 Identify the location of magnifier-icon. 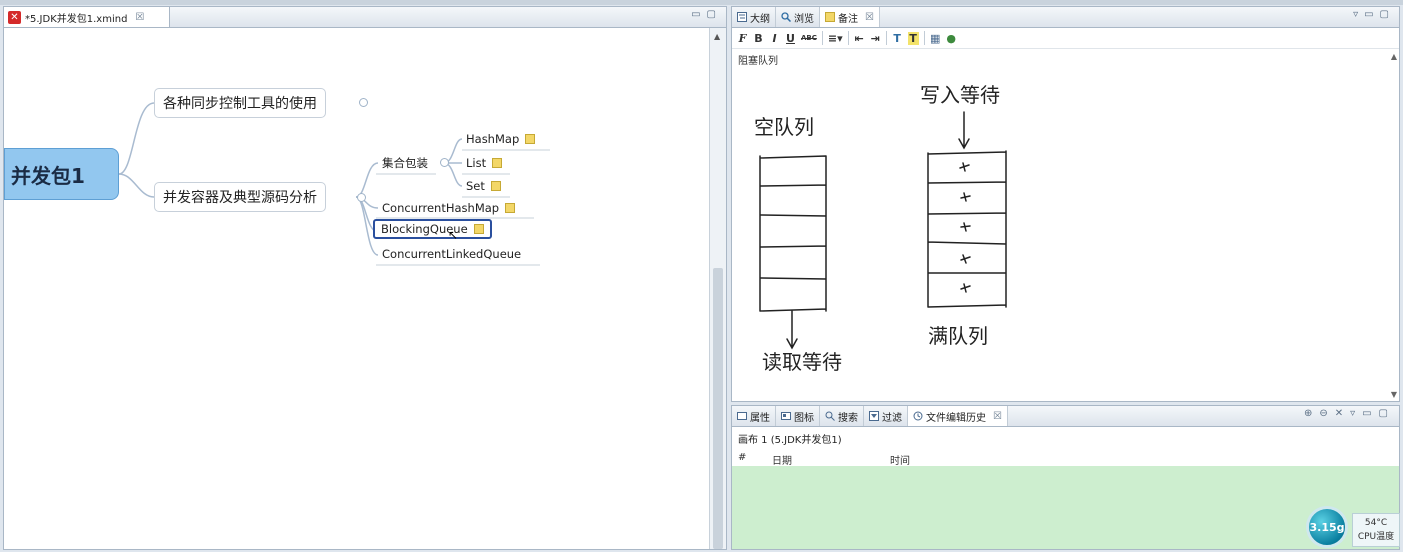
(786, 17).